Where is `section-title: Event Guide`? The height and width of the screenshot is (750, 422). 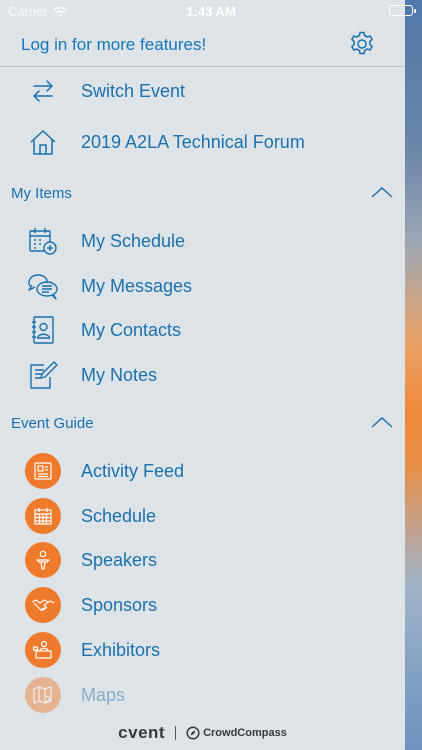
section-title: Event Guide is located at coordinates (52, 423).